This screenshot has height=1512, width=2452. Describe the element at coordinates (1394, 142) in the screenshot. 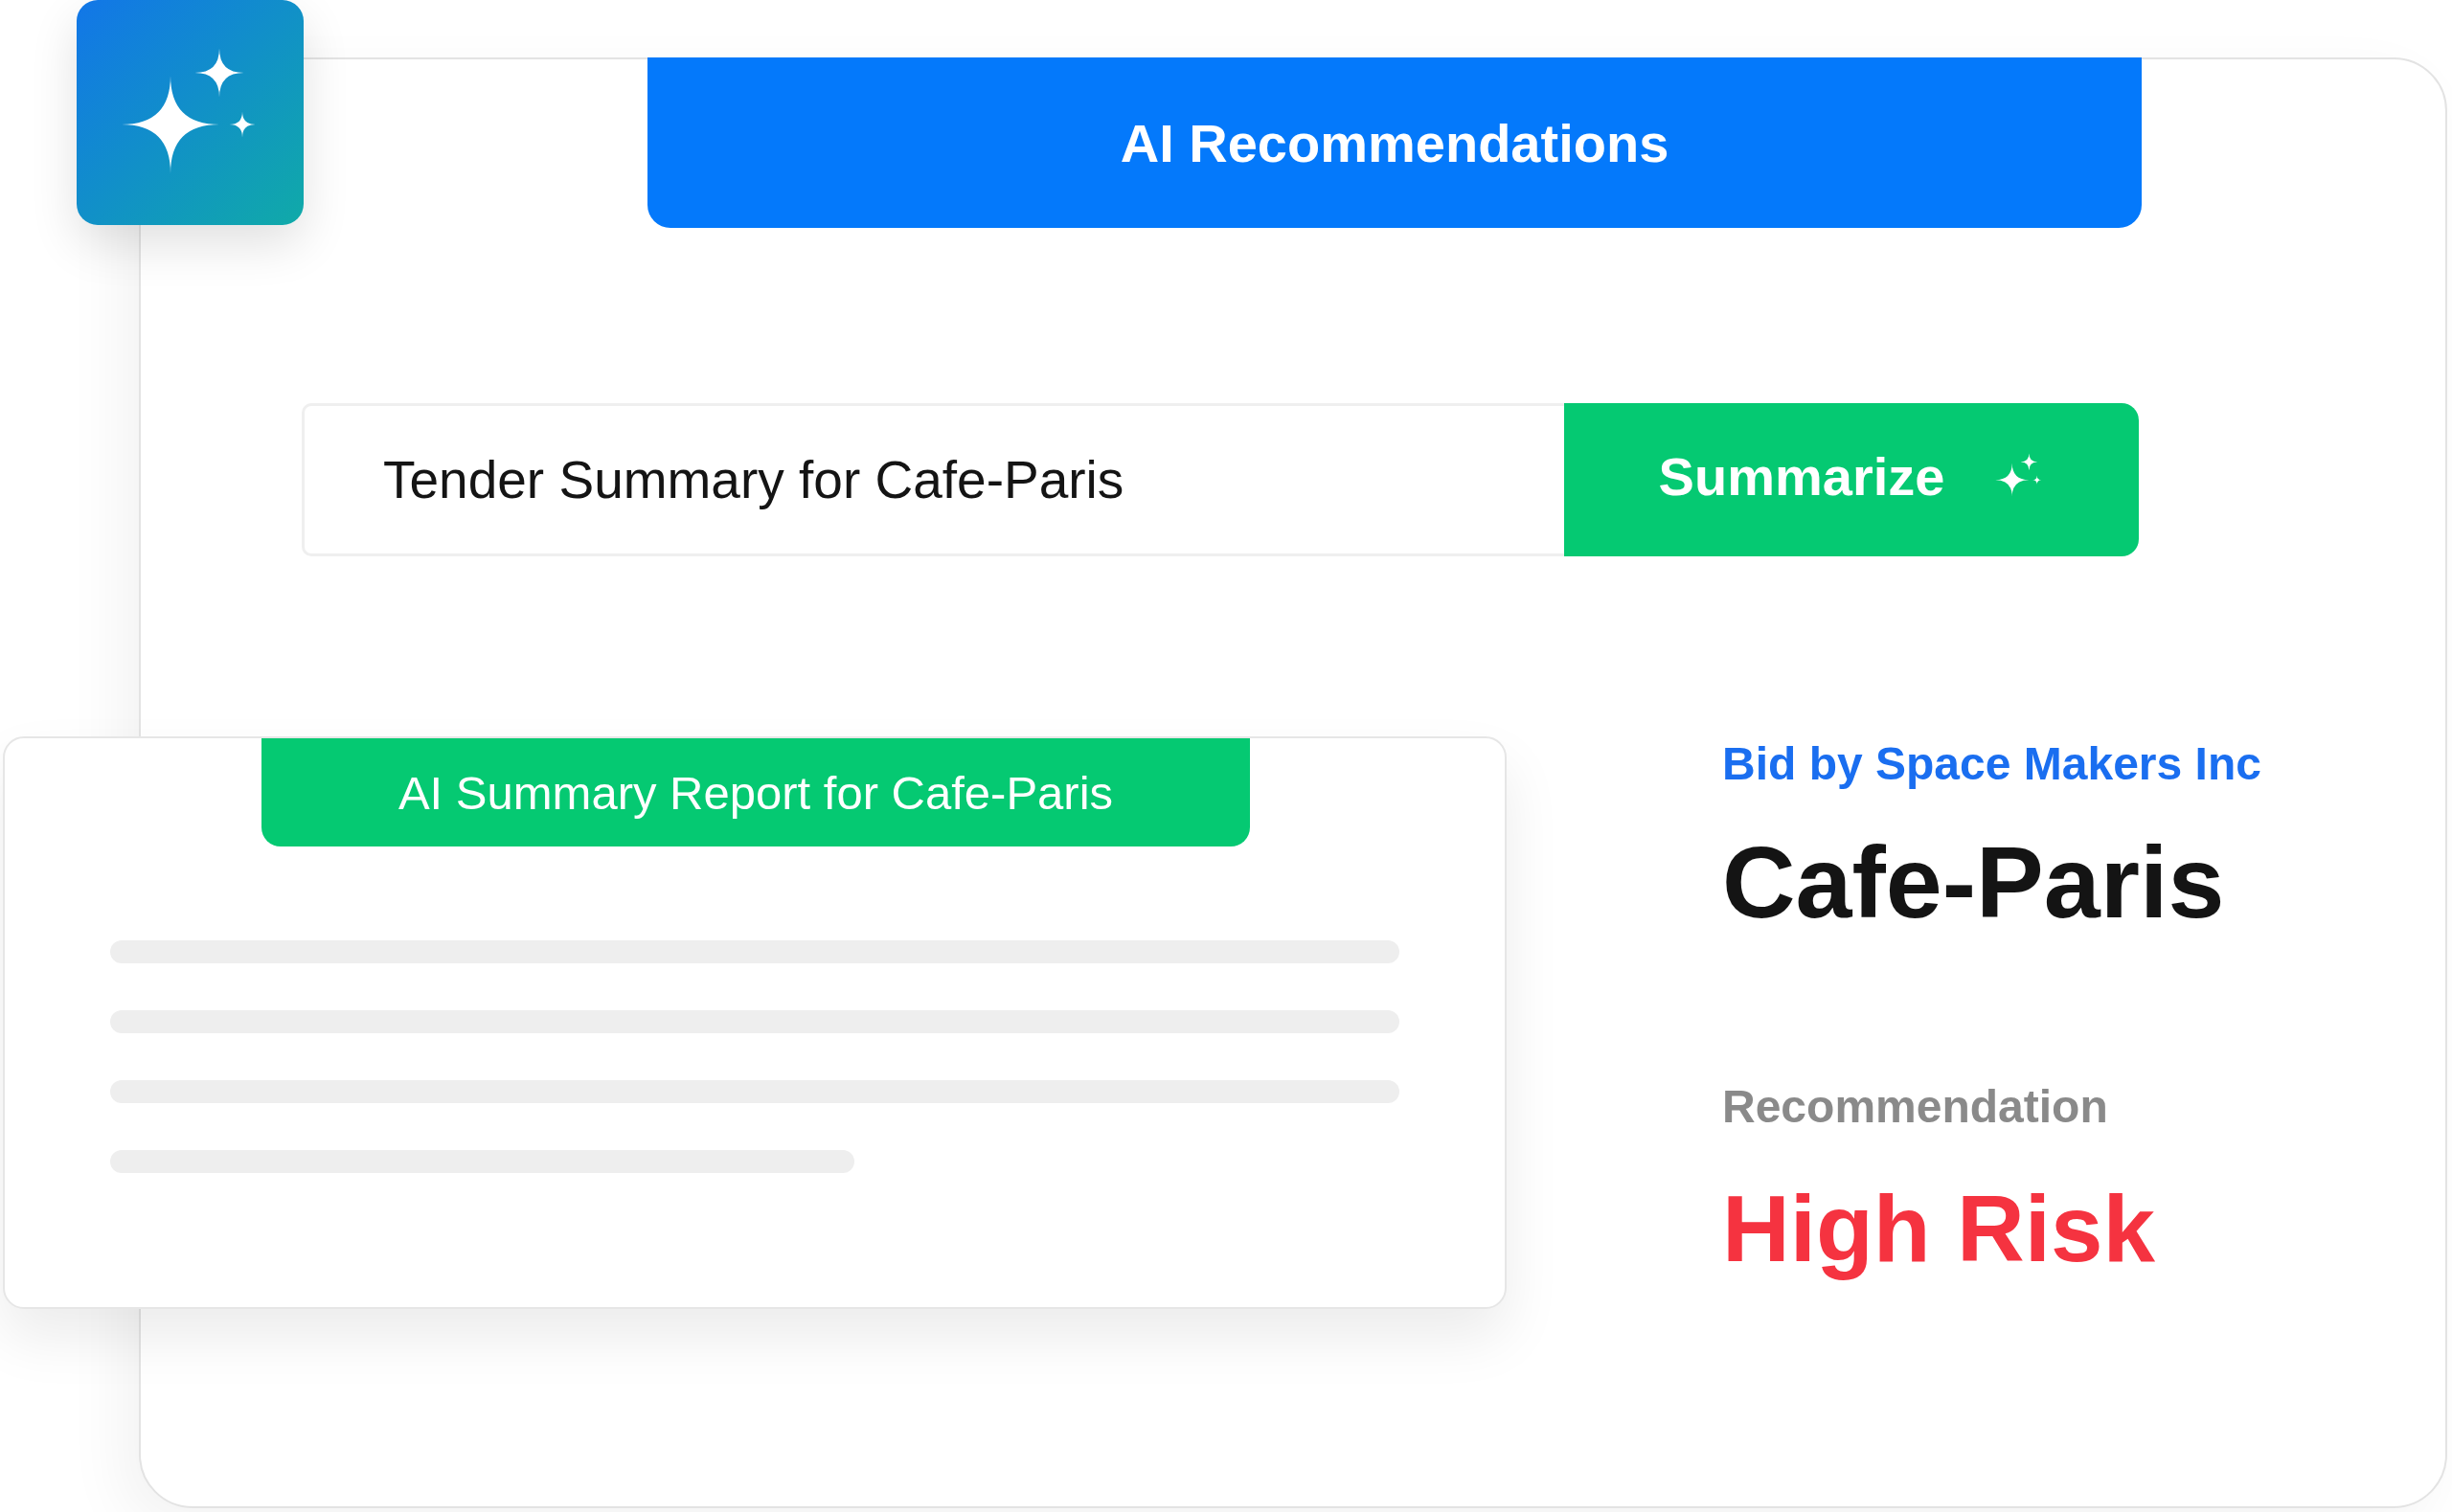

I see `header-banner: AI Recommendations` at that location.